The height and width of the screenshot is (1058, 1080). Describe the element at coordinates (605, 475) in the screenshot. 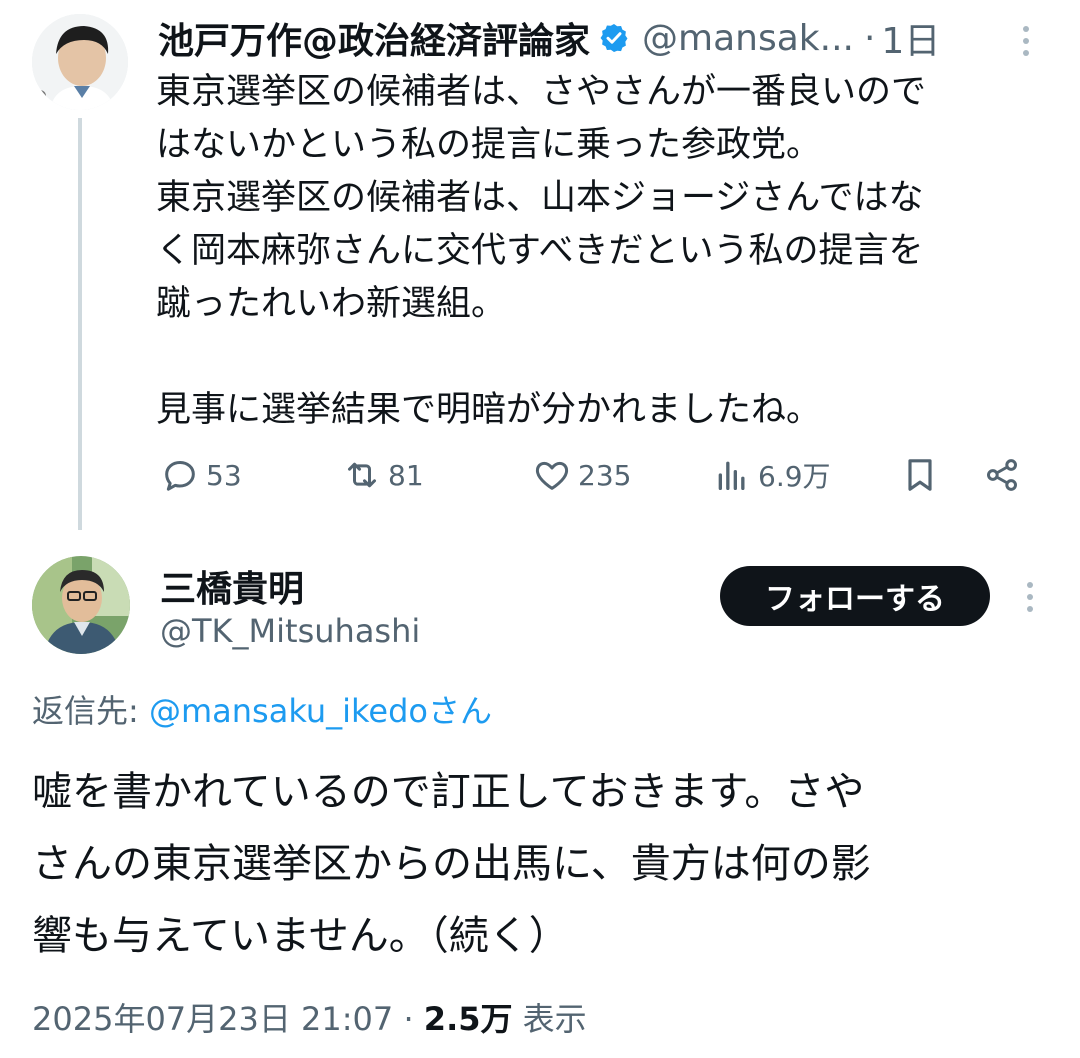

I see `like-count: 235` at that location.